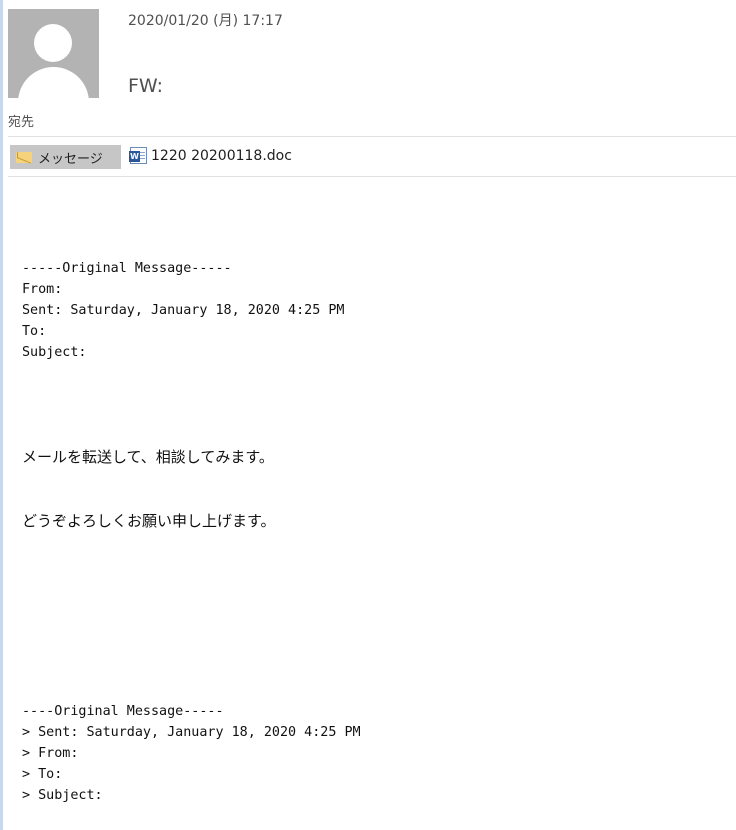 This screenshot has height=830, width=736. What do you see at coordinates (148, 457) in the screenshot?
I see `body-line-1: メールを転送して、相談してみます。` at bounding box center [148, 457].